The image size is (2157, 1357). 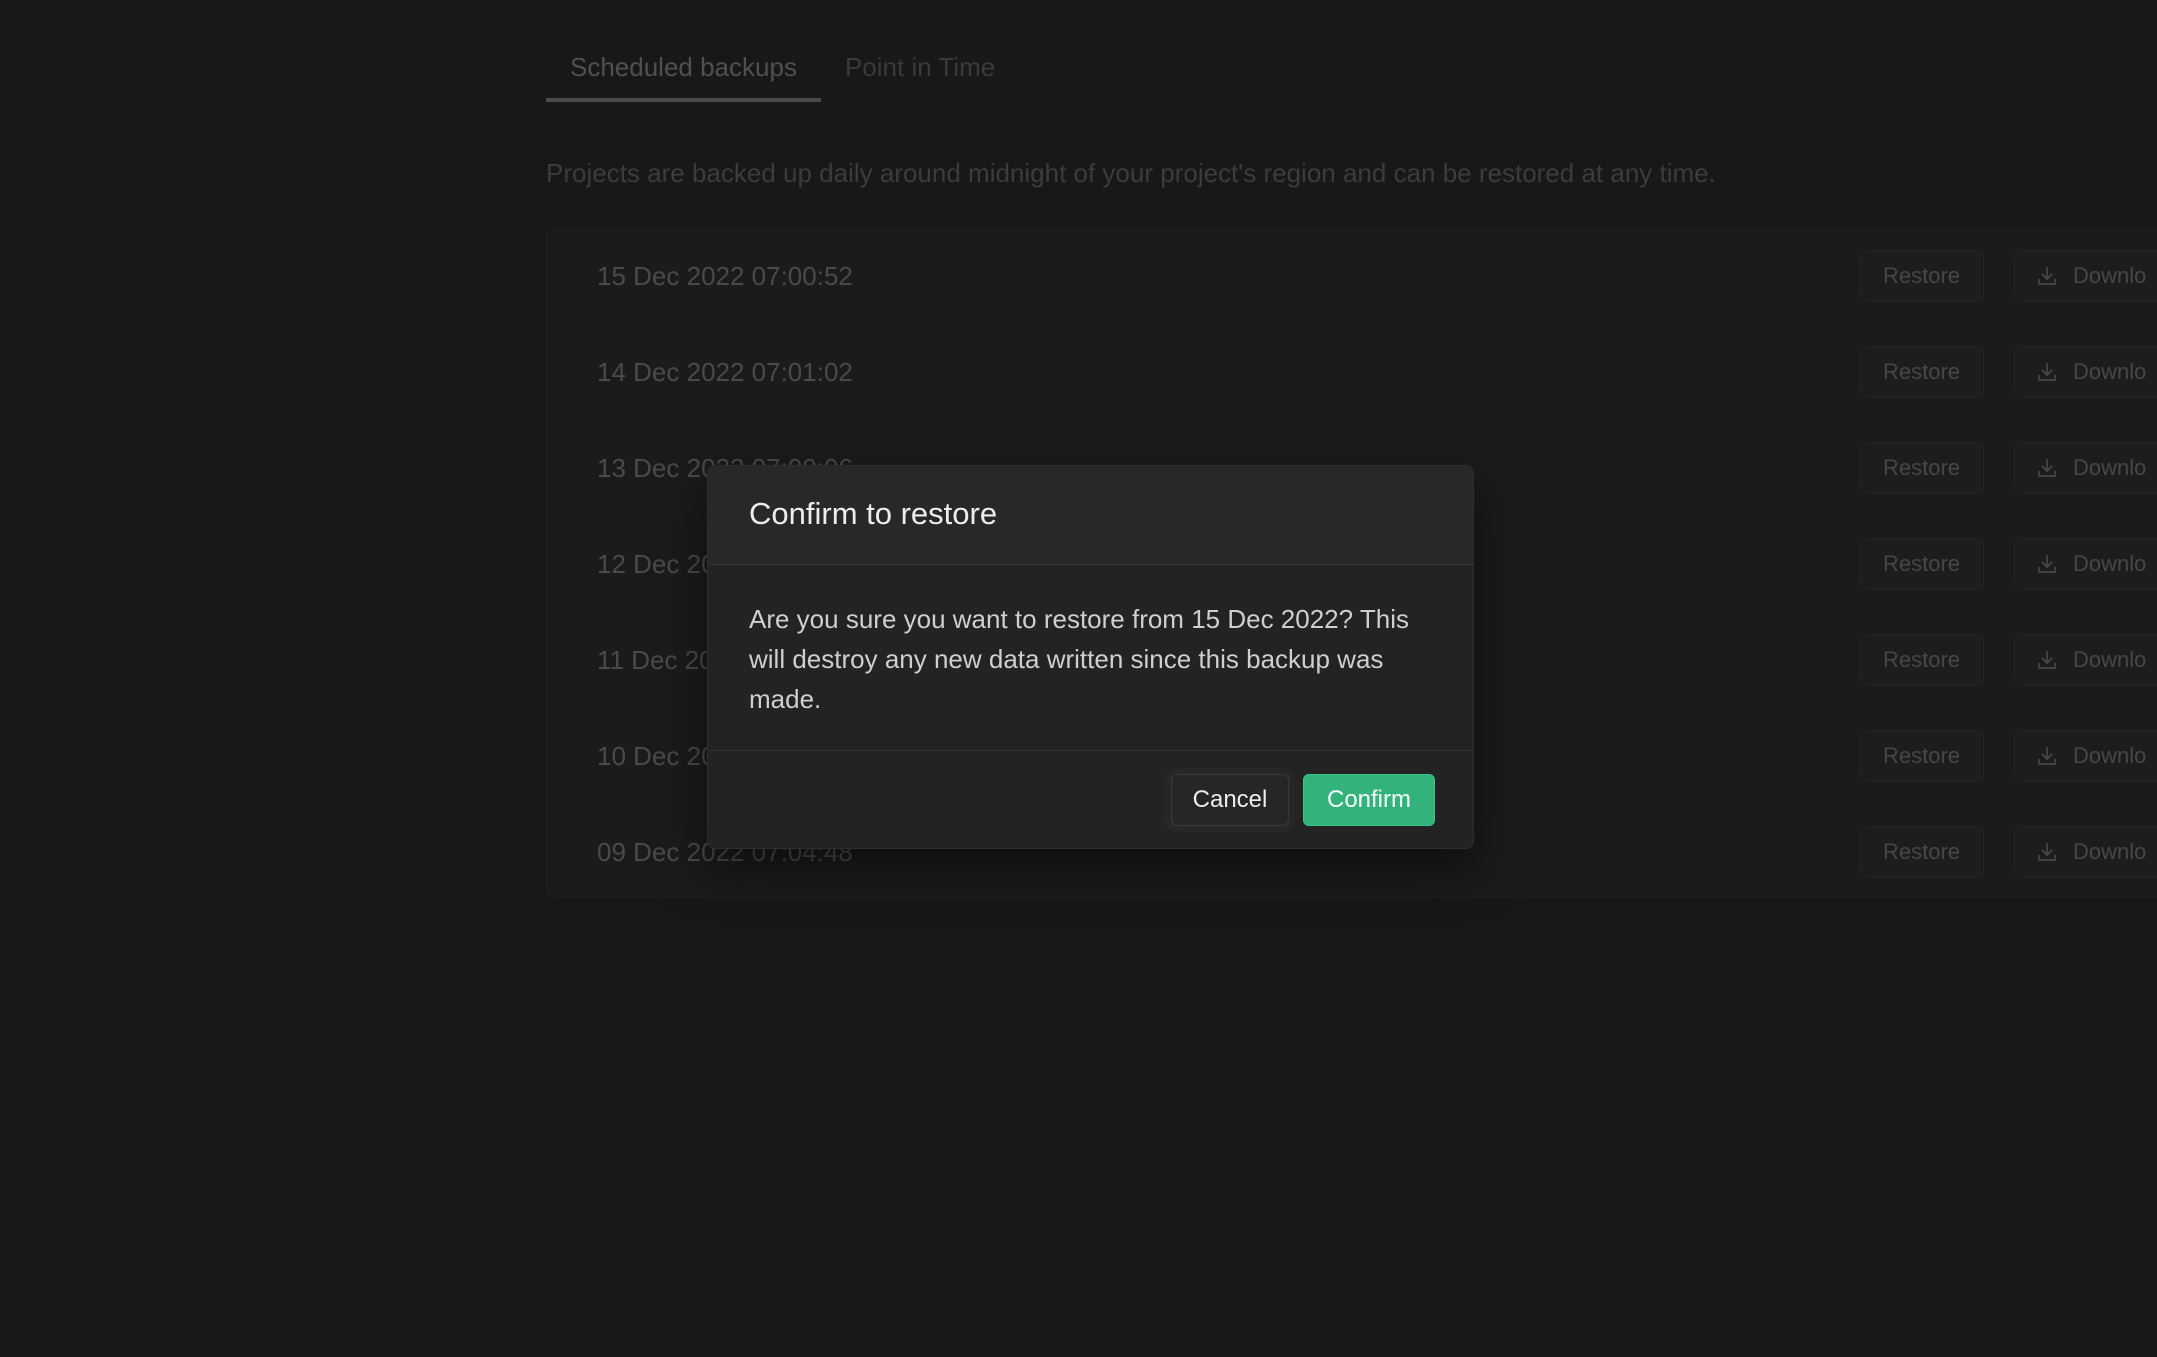 What do you see at coordinates (1090, 799) in the screenshot?
I see `dialog-footer: Cancel Confirm` at bounding box center [1090, 799].